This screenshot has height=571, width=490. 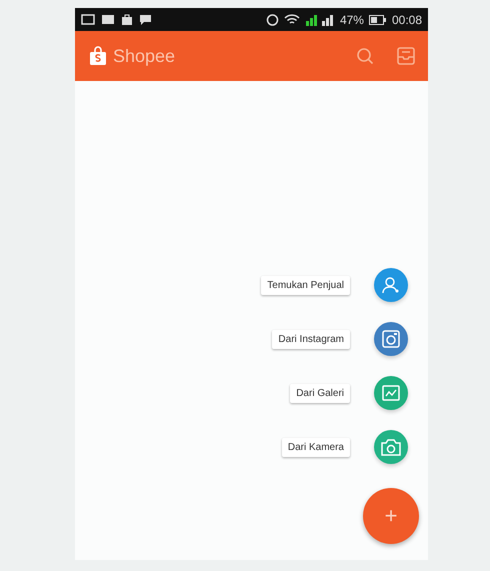 What do you see at coordinates (145, 20) in the screenshot?
I see `chat-icon` at bounding box center [145, 20].